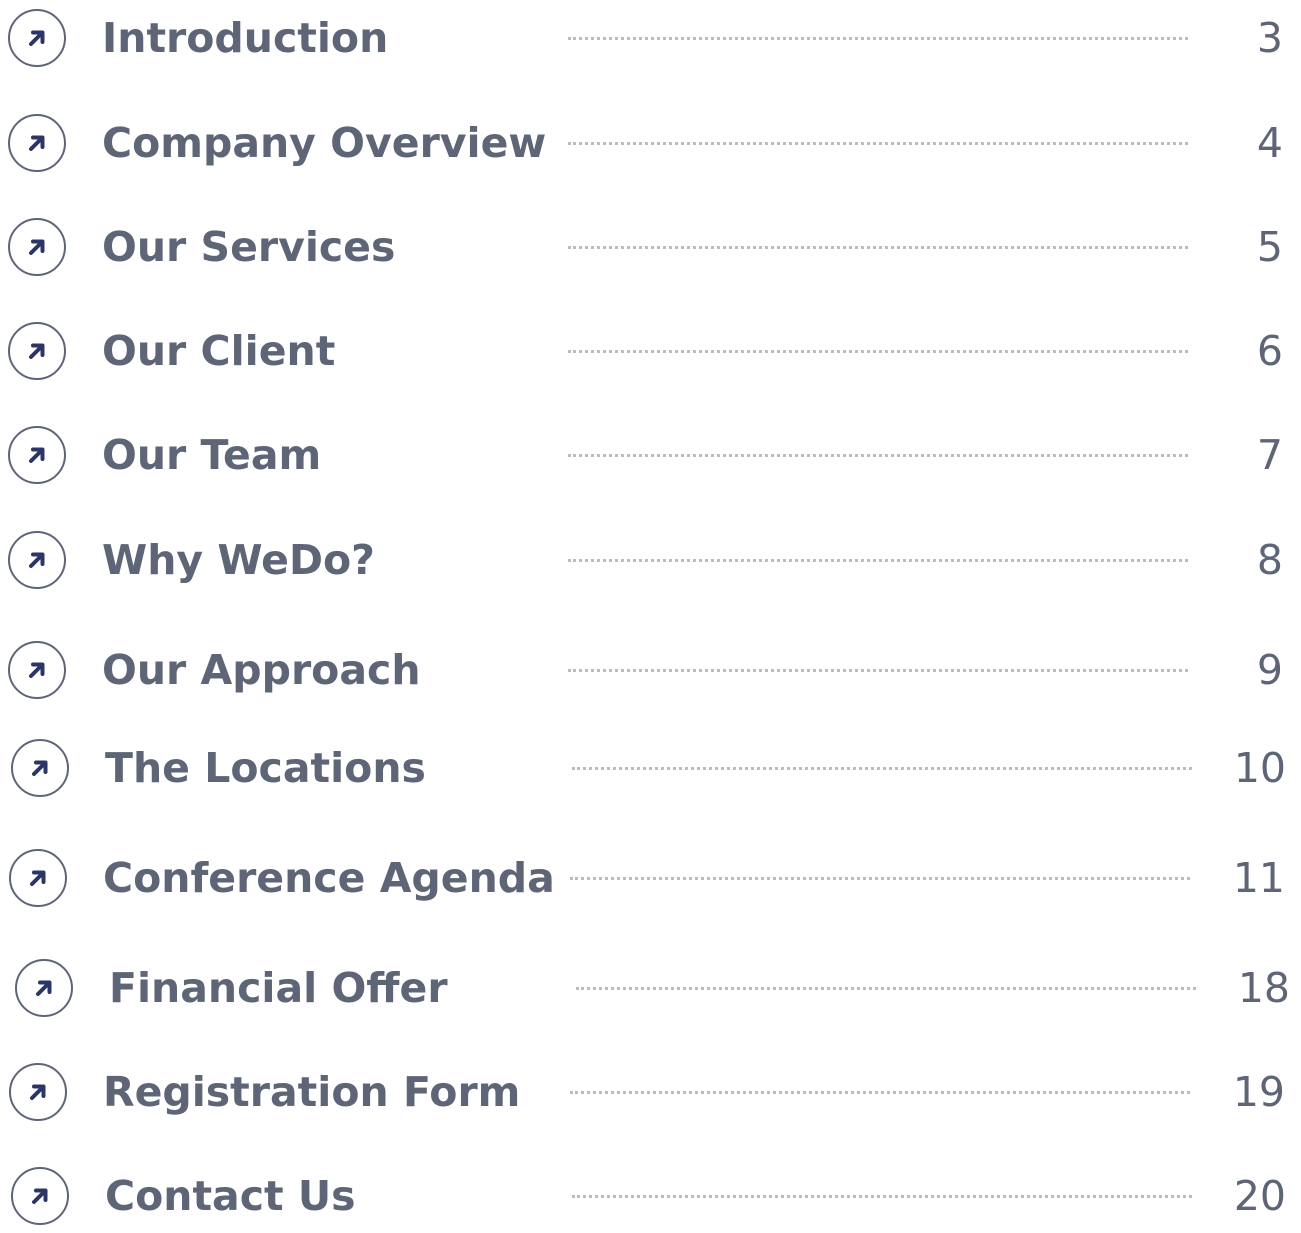  Describe the element at coordinates (219, 351) in the screenshot. I see `toc-item-title: Our Client` at that location.